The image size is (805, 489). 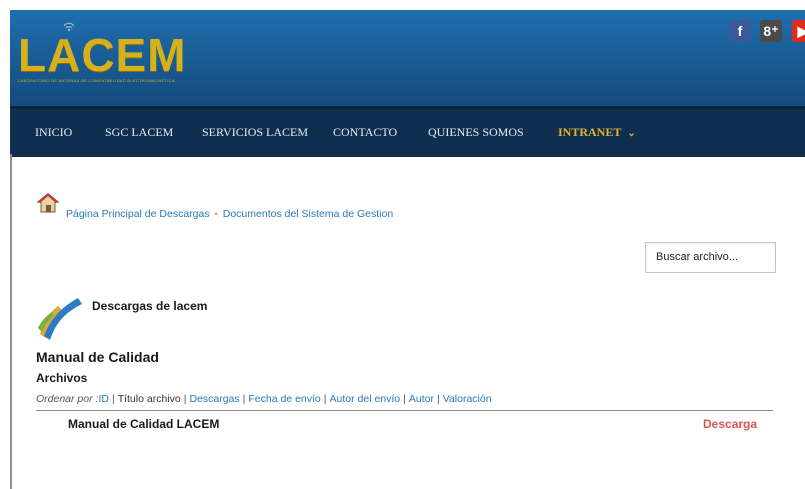 I want to click on files-label: Archivos, so click(x=62, y=378).